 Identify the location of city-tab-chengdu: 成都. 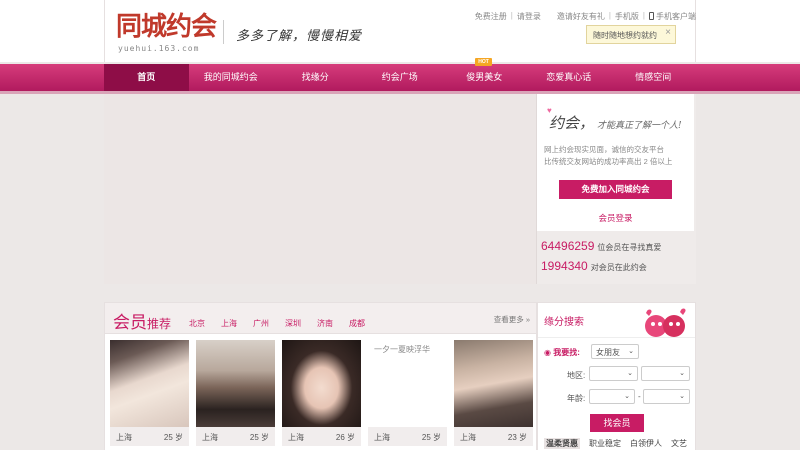
(357, 323).